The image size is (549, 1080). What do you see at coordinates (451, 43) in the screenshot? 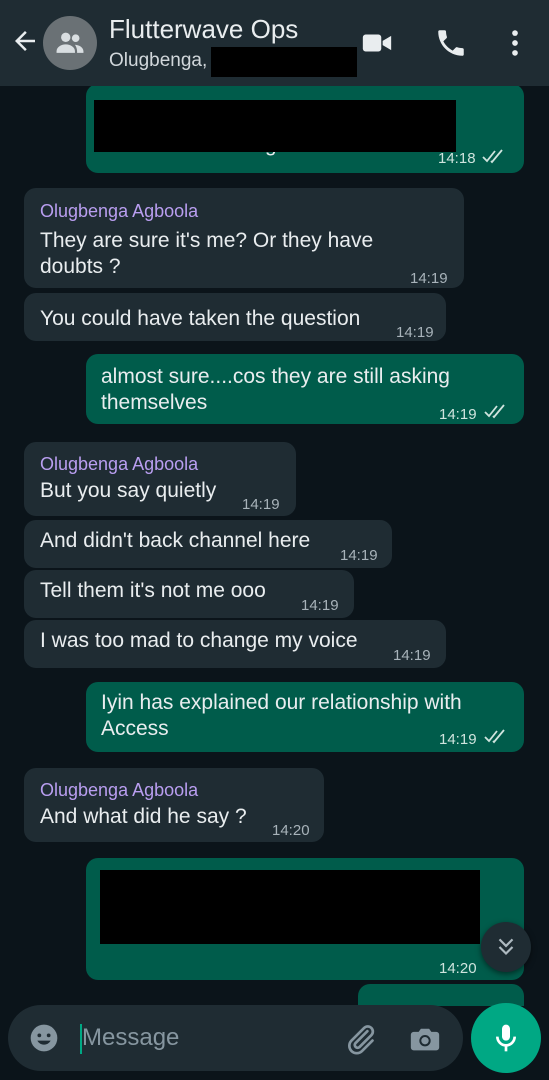
I see `phone-icon` at bounding box center [451, 43].